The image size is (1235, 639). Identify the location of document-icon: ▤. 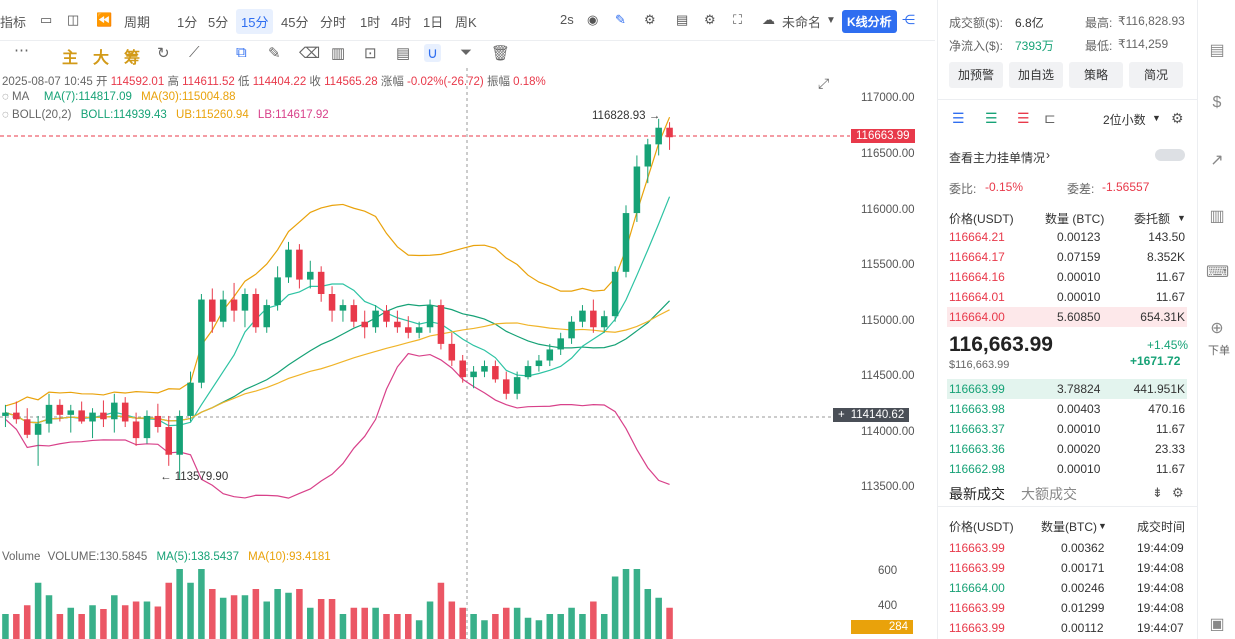
(1217, 51).